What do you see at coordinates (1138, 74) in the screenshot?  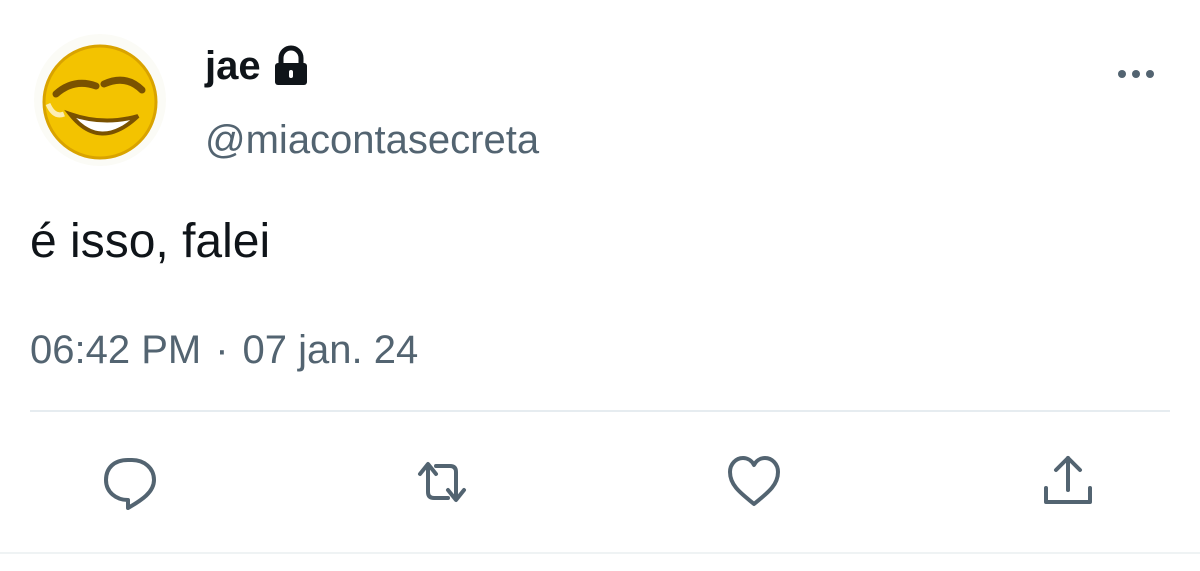 I see `more-icon` at bounding box center [1138, 74].